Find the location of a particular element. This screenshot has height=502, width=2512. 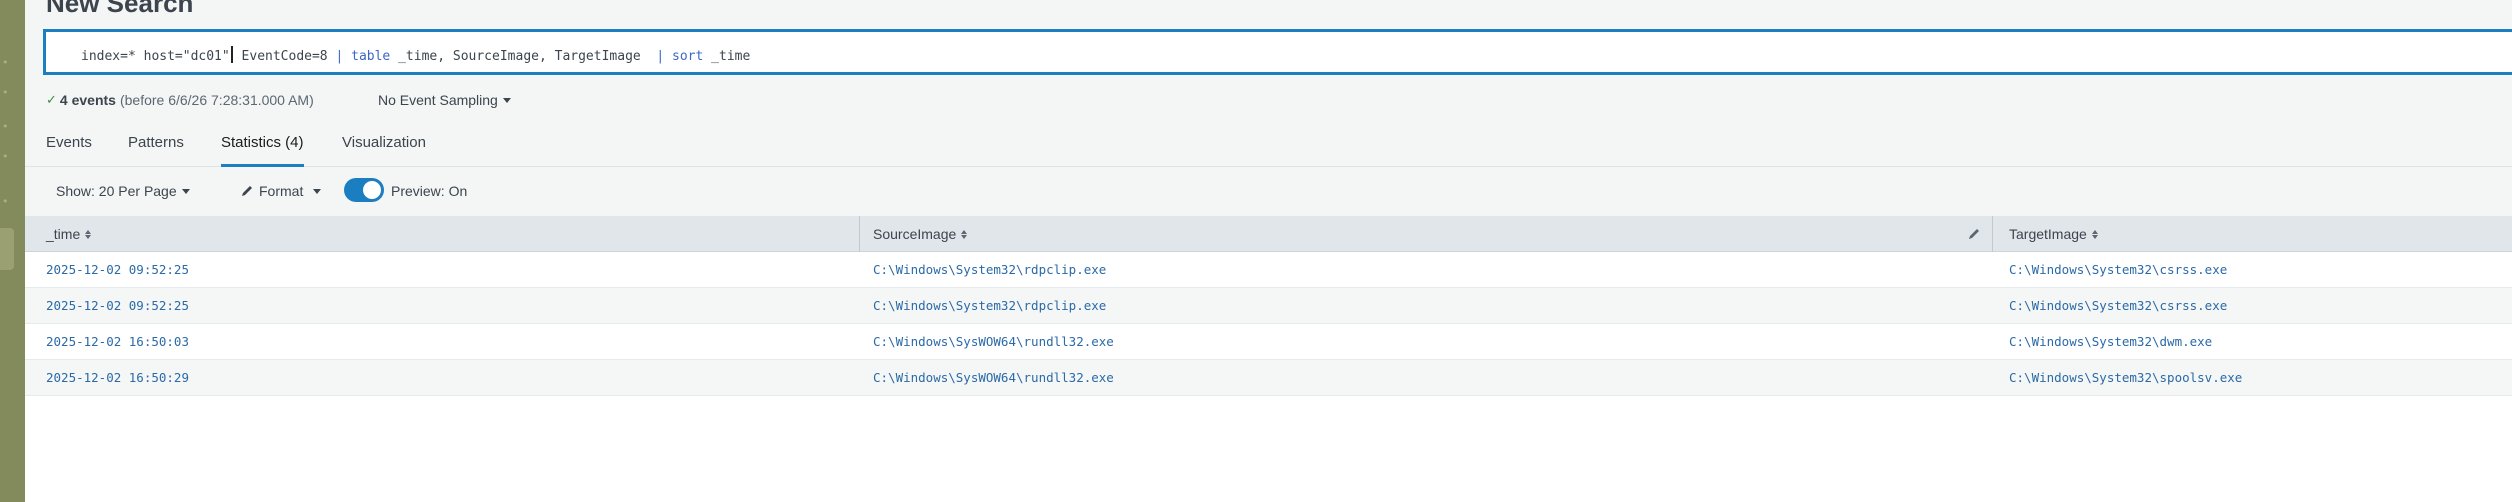

left-app-rail: • • • • • is located at coordinates (12, 251).